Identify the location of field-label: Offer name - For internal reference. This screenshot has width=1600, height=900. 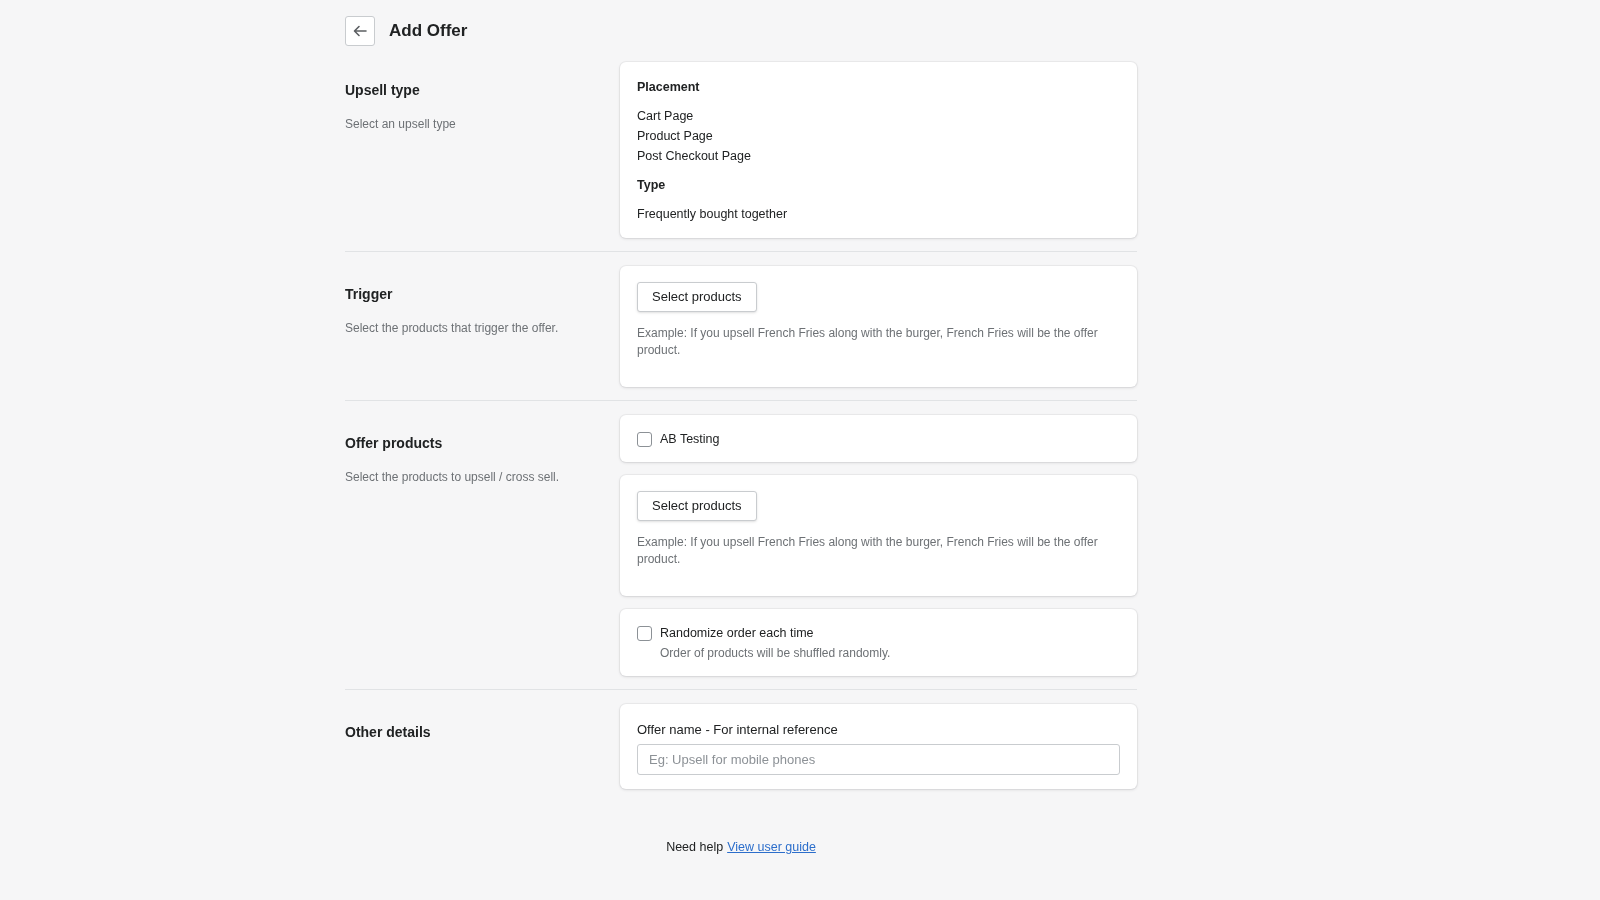
(738, 729).